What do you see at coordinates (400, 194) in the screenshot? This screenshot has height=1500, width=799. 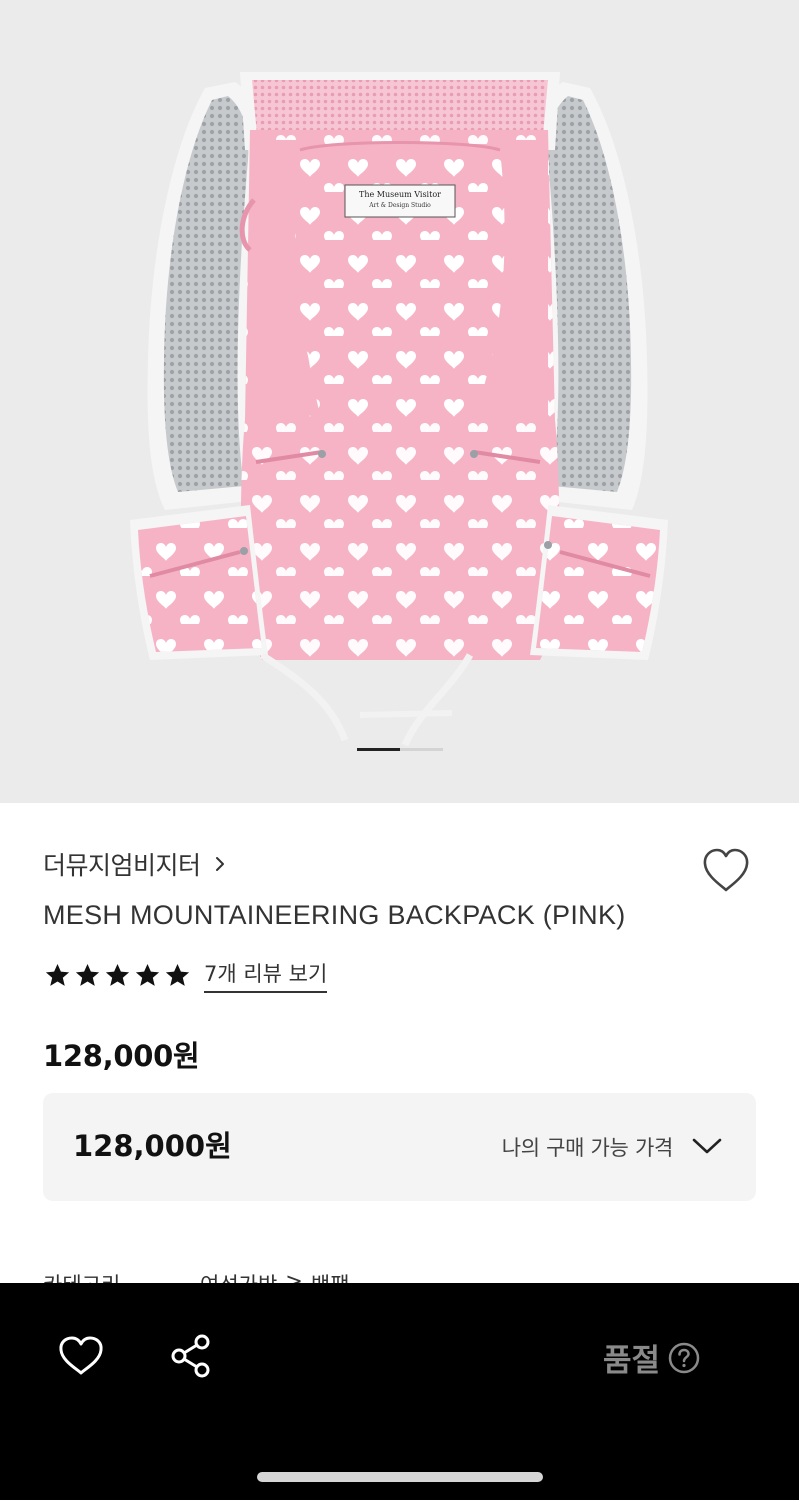 I see `svg-text: The Museum Visitor` at bounding box center [400, 194].